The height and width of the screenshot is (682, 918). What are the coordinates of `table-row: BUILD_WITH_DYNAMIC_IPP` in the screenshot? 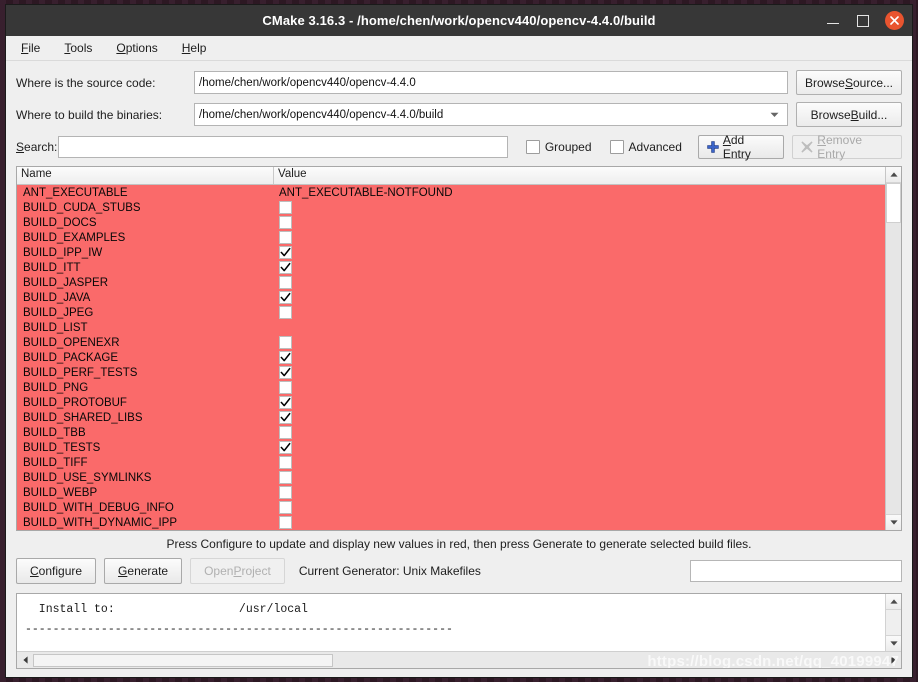 It's located at (459, 522).